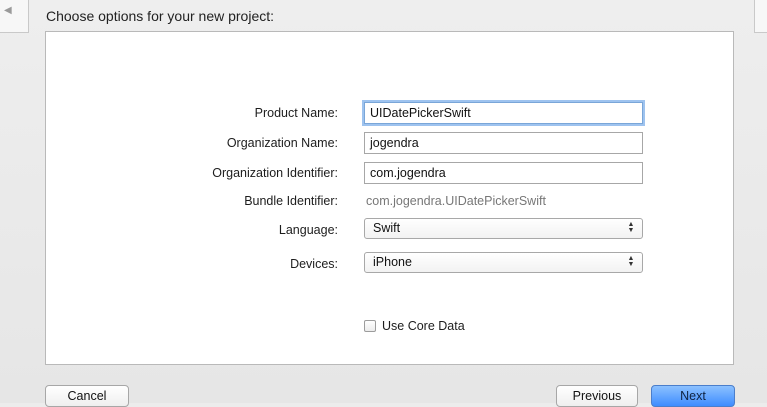 This screenshot has width=767, height=407. I want to click on organization-identifier-field: com.jogendra, so click(503, 173).